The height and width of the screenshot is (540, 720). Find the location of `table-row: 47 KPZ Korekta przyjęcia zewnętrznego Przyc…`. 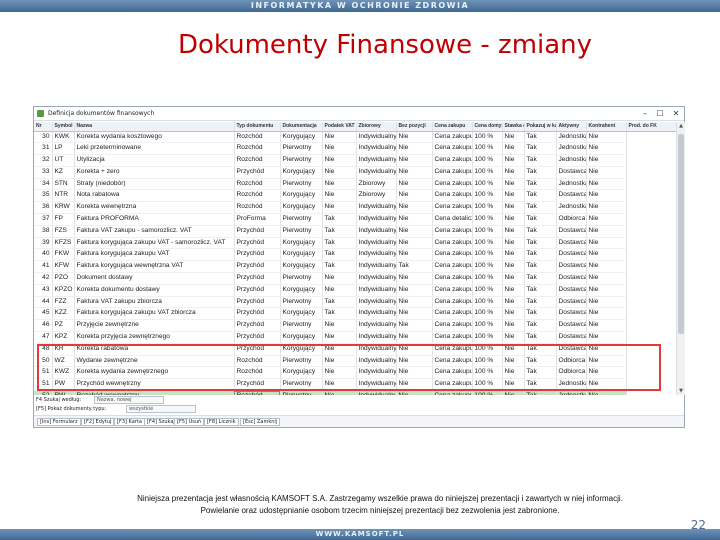

table-row: 47 KPZ Korekta przyjęcia zewnętrznego Przyc… is located at coordinates (355, 337).